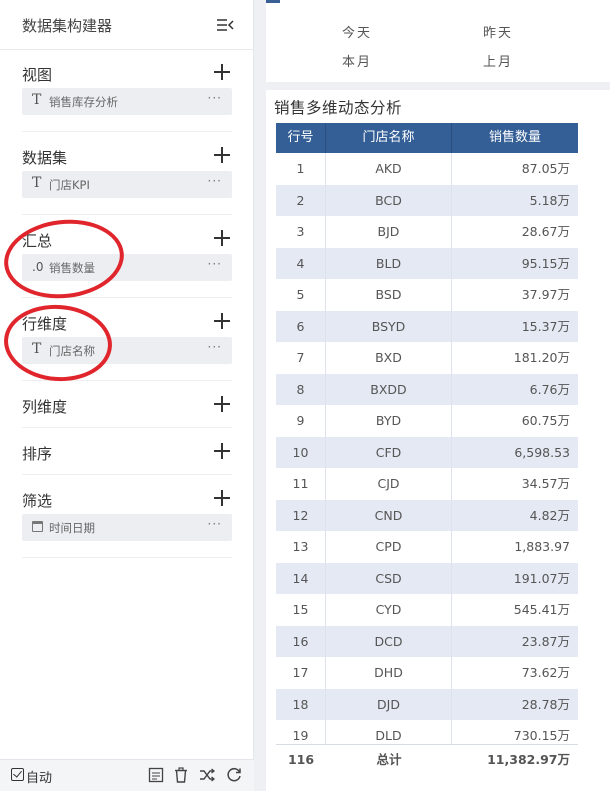 This screenshot has height=791, width=610. Describe the element at coordinates (427, 547) in the screenshot. I see `table-row: 13 CPD 1,883.97` at that location.